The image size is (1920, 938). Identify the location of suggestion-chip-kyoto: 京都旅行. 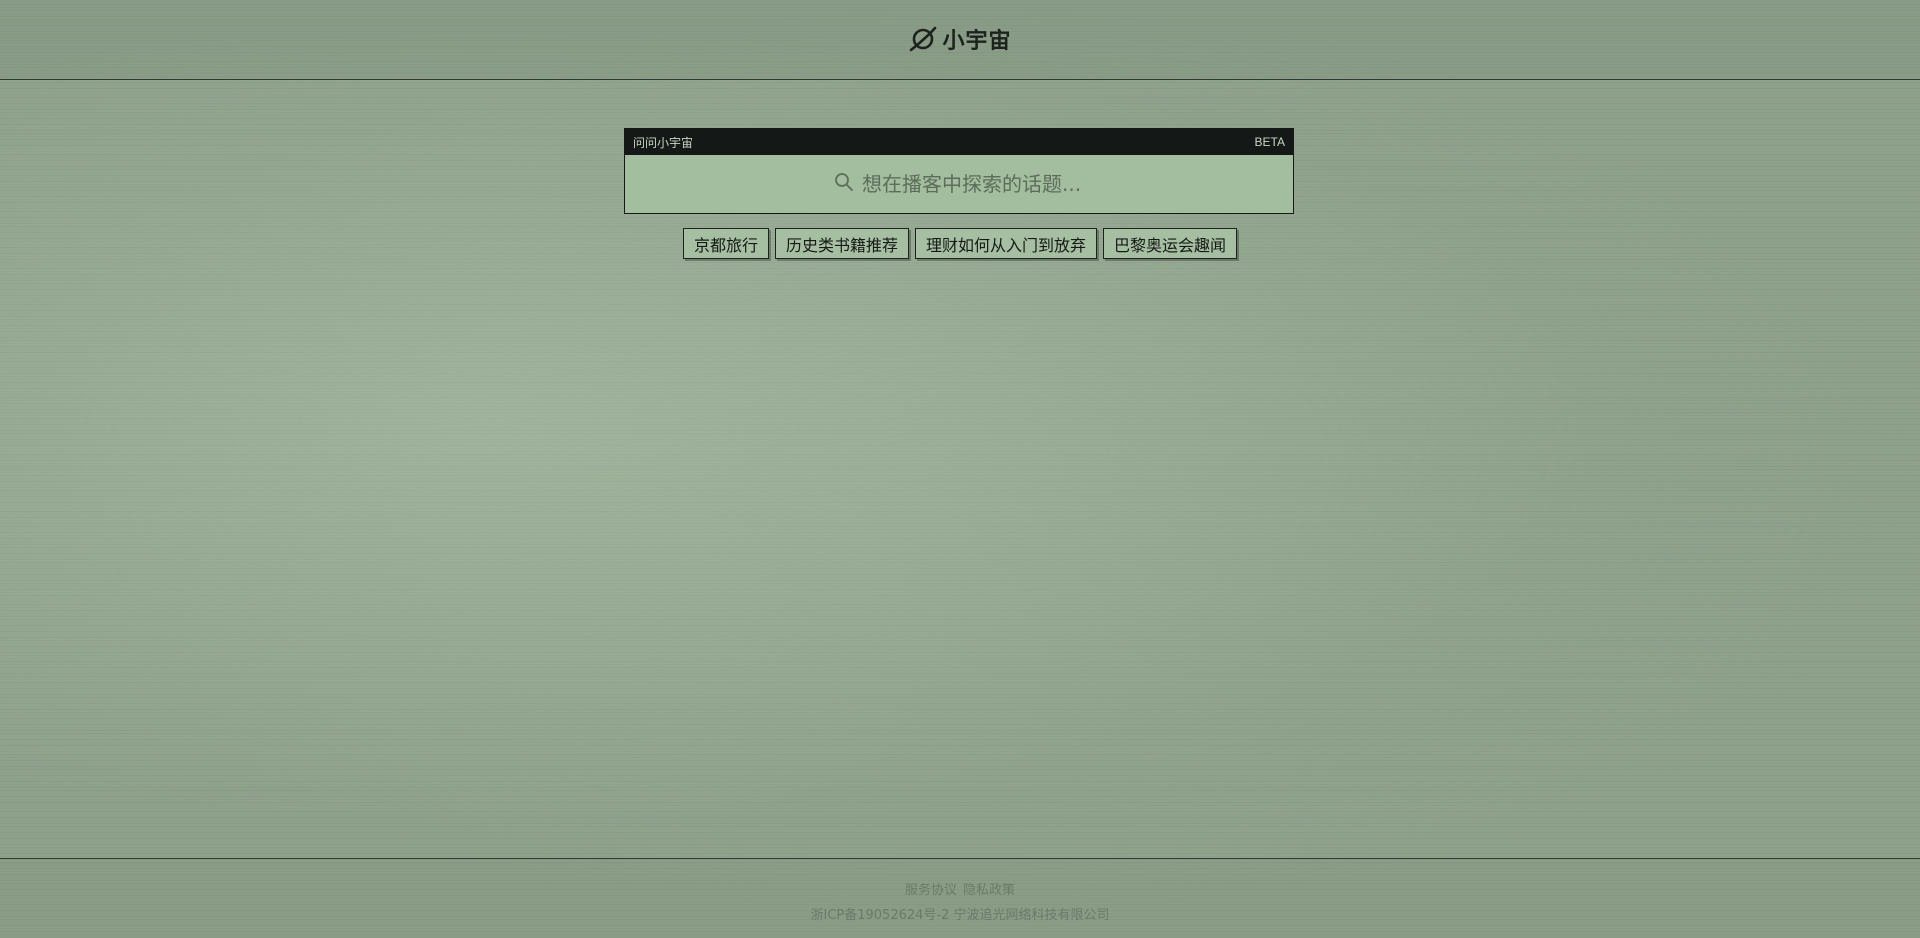
(725, 243).